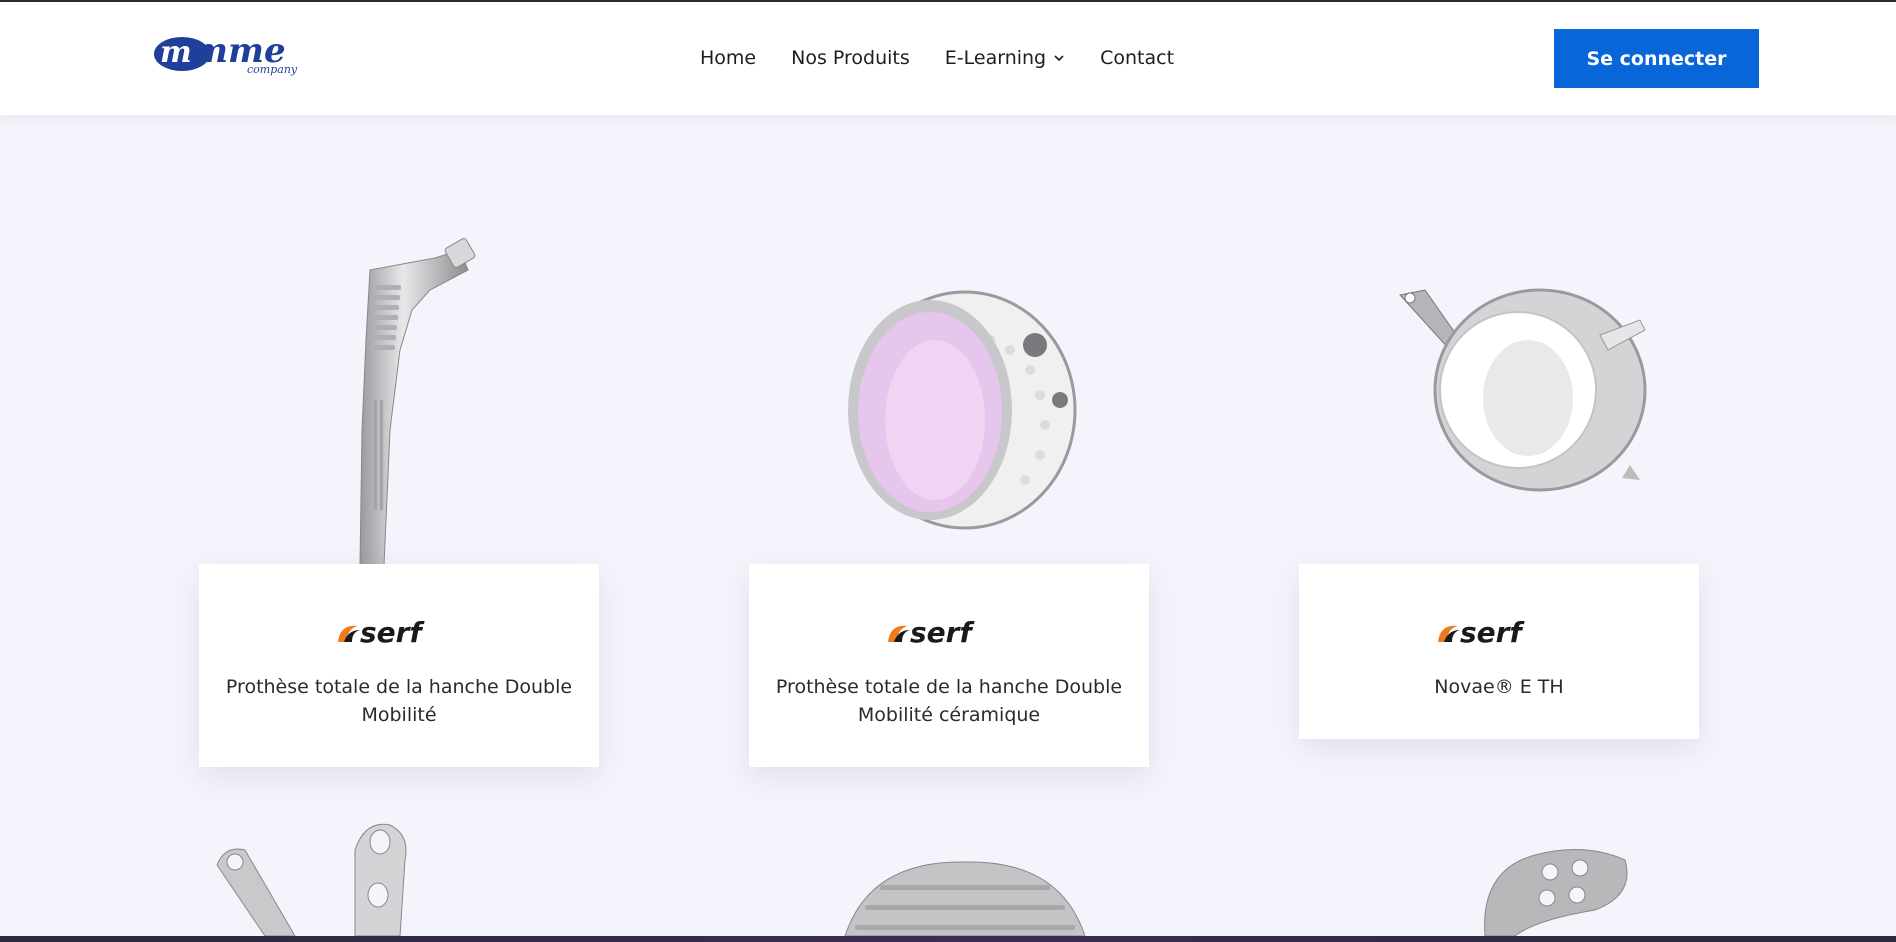  I want to click on plate-implant-image, so click(325, 878).